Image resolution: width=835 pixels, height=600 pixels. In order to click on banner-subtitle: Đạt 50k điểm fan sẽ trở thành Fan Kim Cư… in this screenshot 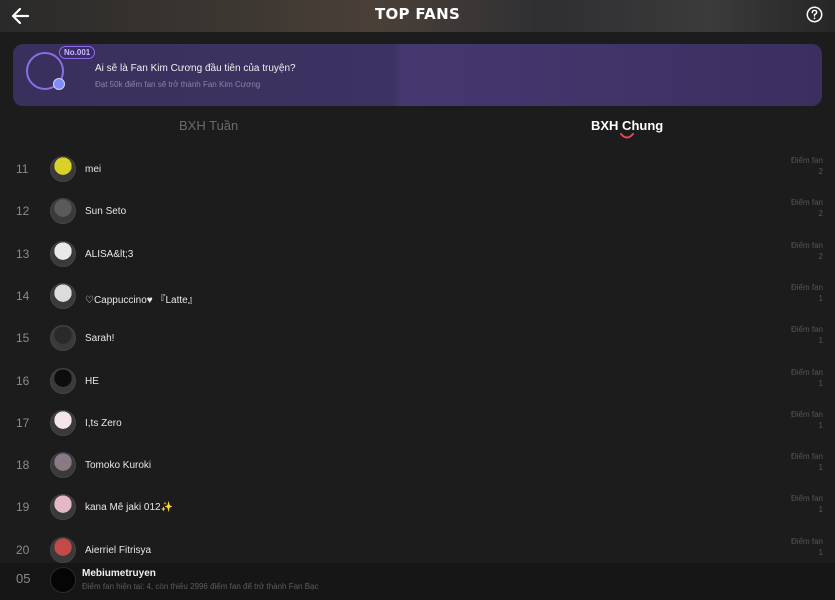, I will do `click(178, 84)`.